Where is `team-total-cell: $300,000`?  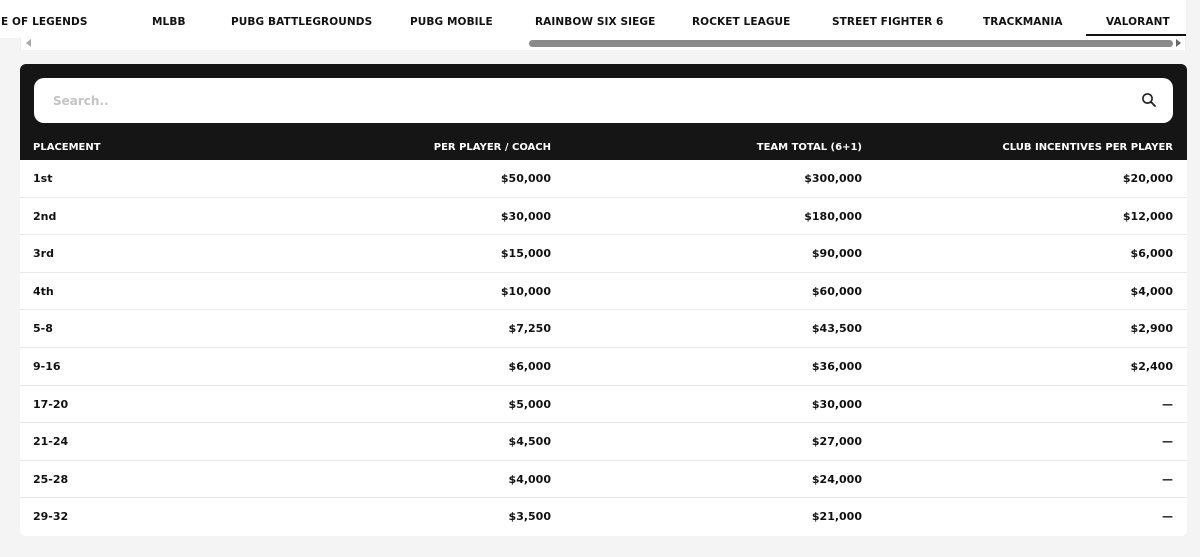 team-total-cell: $300,000 is located at coordinates (833, 178).